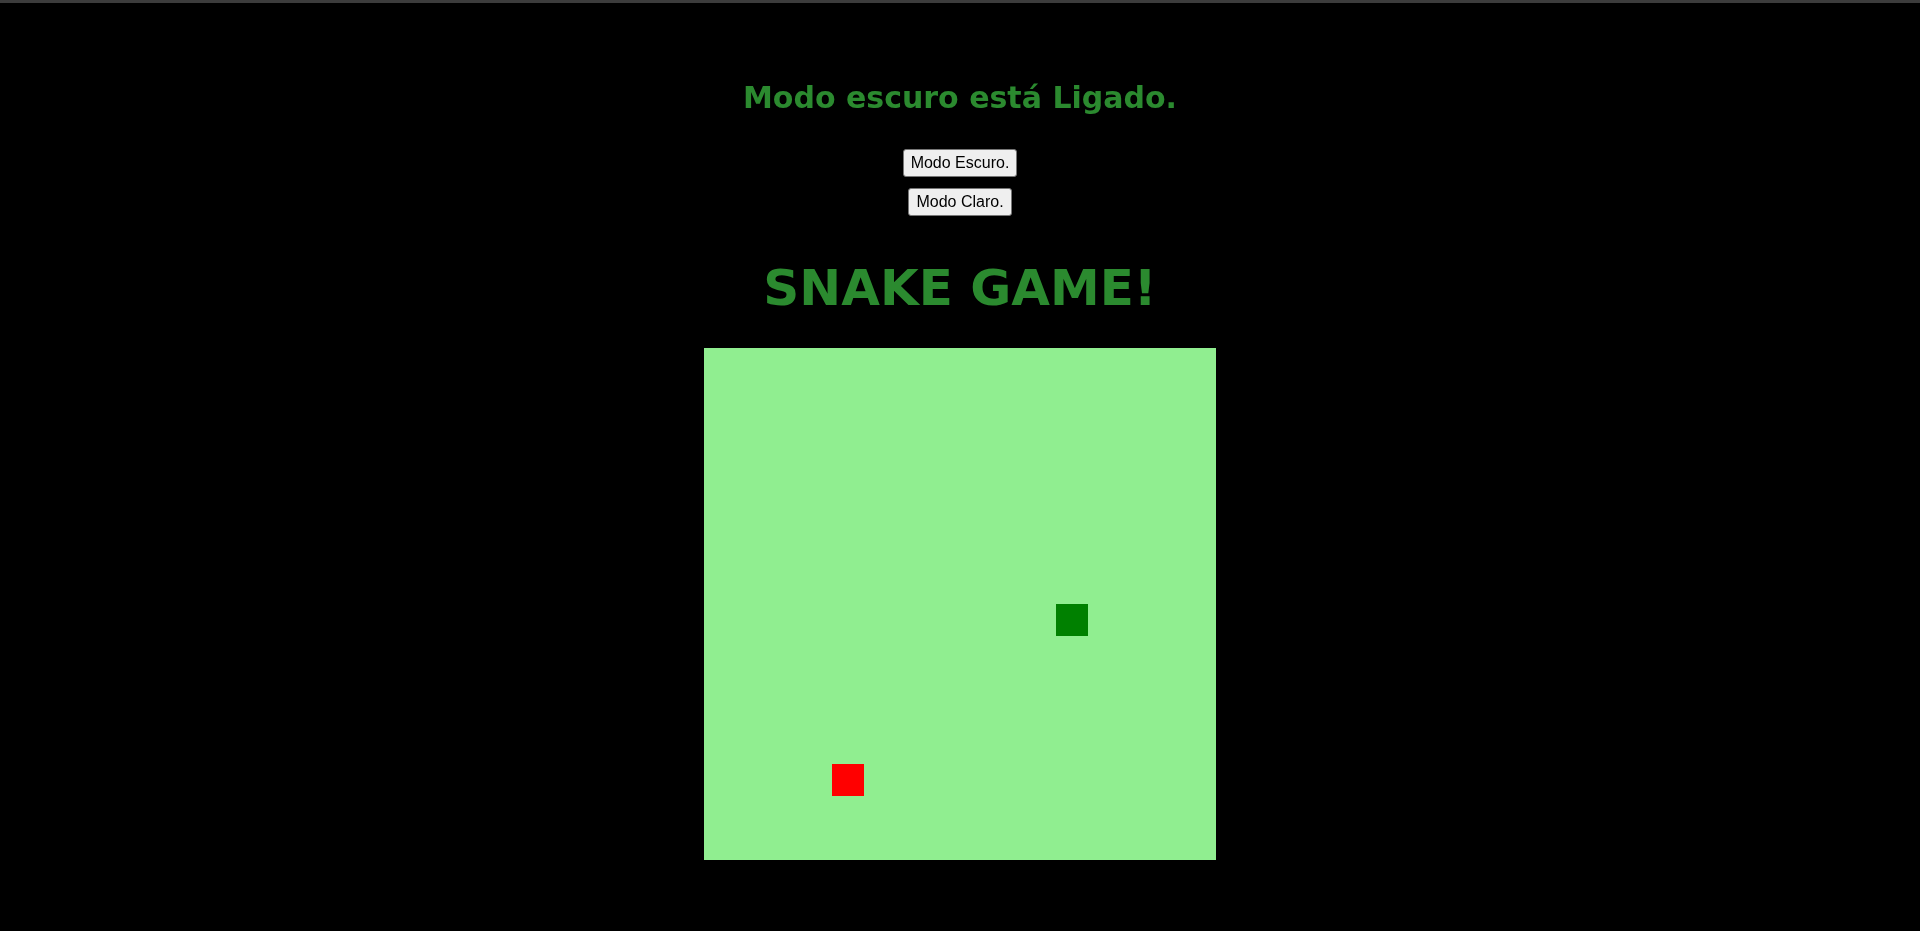 The height and width of the screenshot is (931, 1920). Describe the element at coordinates (960, 288) in the screenshot. I see `game-title: SNAKE GAME!` at that location.